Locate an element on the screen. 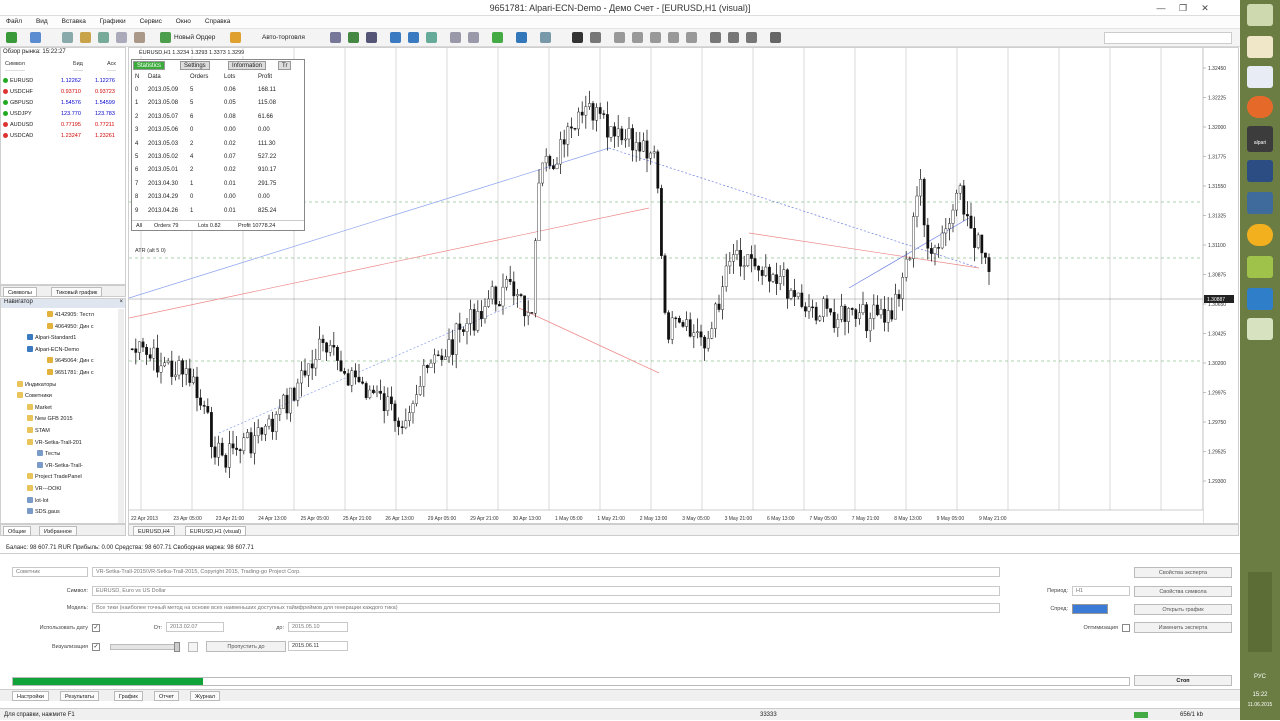  clock-date: 11.06.2015 is located at coordinates (1260, 705).